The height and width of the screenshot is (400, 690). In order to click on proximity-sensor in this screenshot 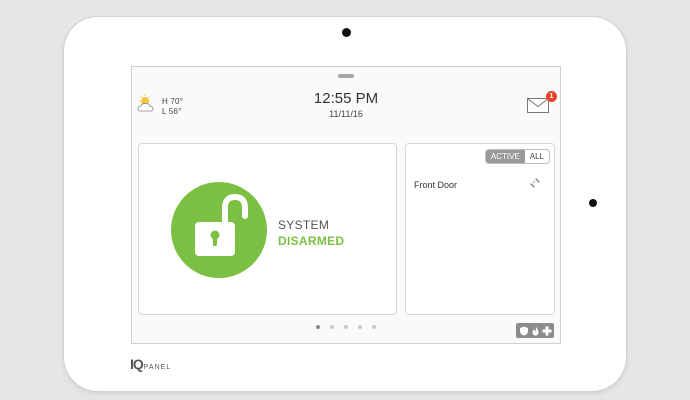, I will do `click(593, 203)`.